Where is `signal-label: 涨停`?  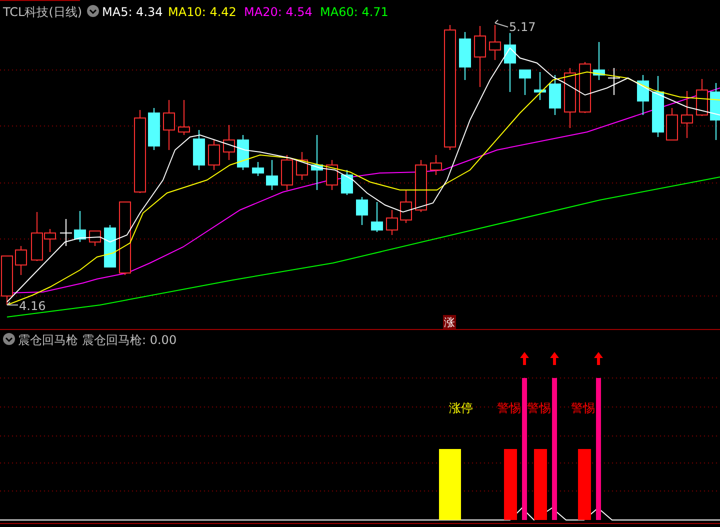 signal-label: 涨停 is located at coordinates (461, 408).